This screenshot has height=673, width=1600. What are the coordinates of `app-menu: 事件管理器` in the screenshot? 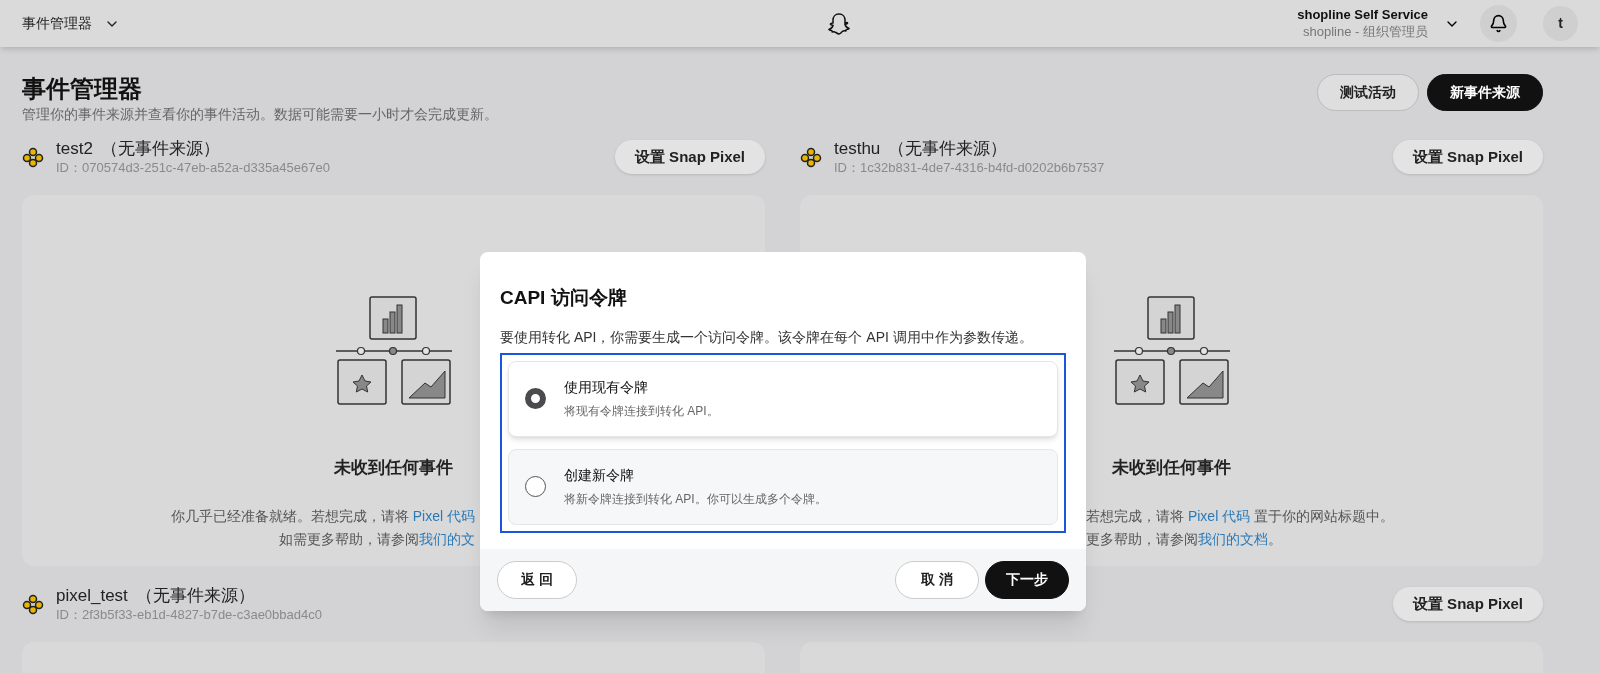 It's located at (71, 23).